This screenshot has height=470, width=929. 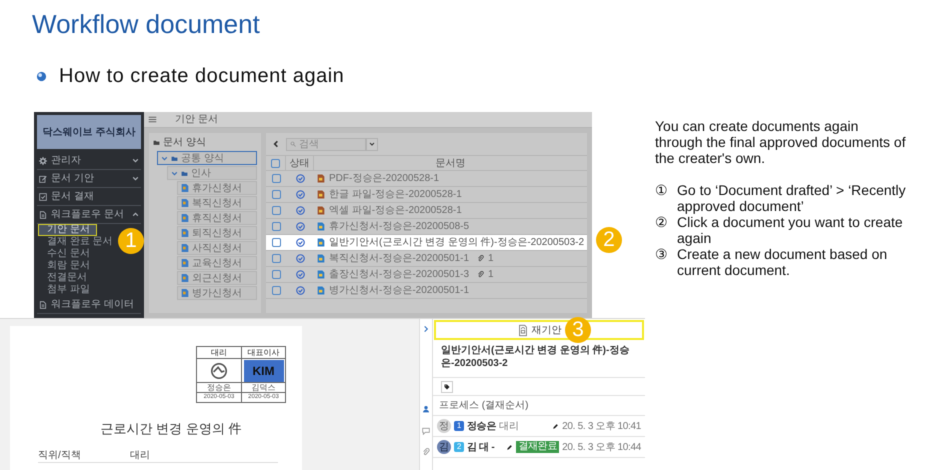 I want to click on step-text: Click a document you want to create again, so click(x=790, y=230).